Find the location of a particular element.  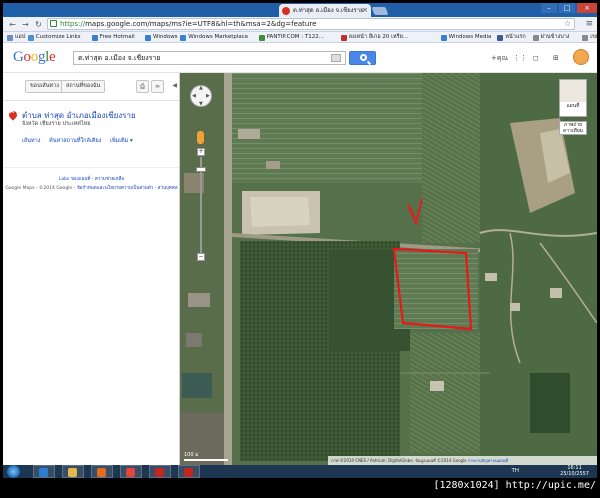

windows-taskbar: TH 16:11 25/10/2557 is located at coordinates (300, 471).